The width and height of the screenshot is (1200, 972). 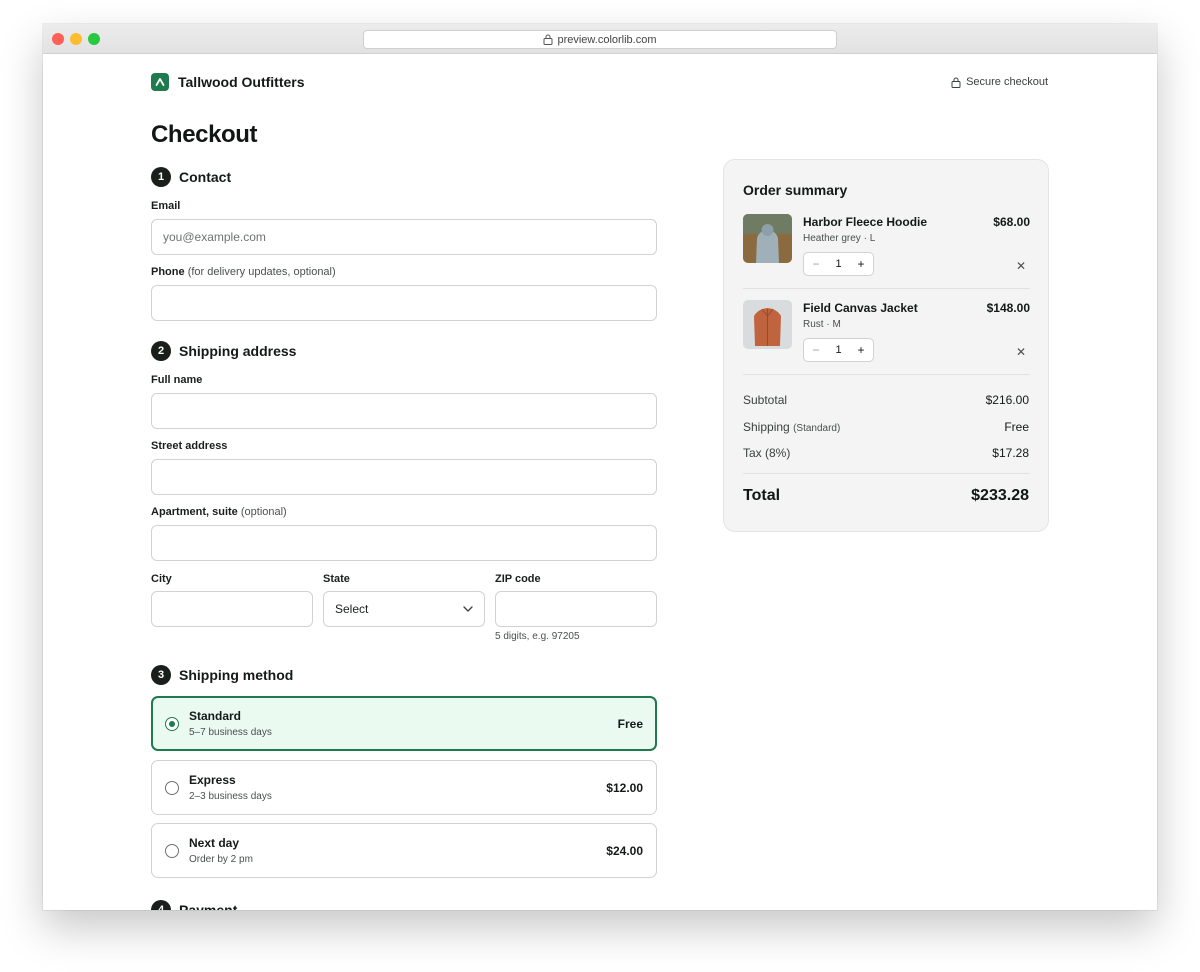 What do you see at coordinates (205, 177) in the screenshot?
I see `section-title: Contact` at bounding box center [205, 177].